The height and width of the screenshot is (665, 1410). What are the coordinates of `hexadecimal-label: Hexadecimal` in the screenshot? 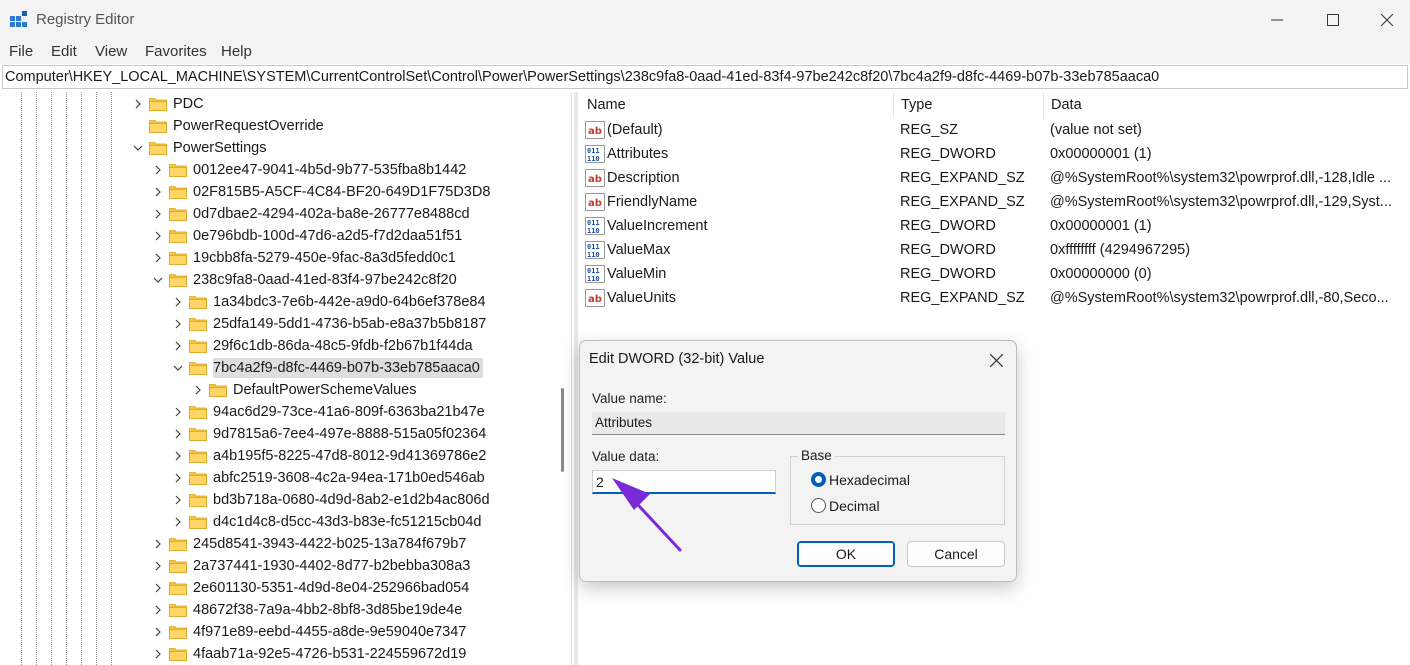 It's located at (869, 480).